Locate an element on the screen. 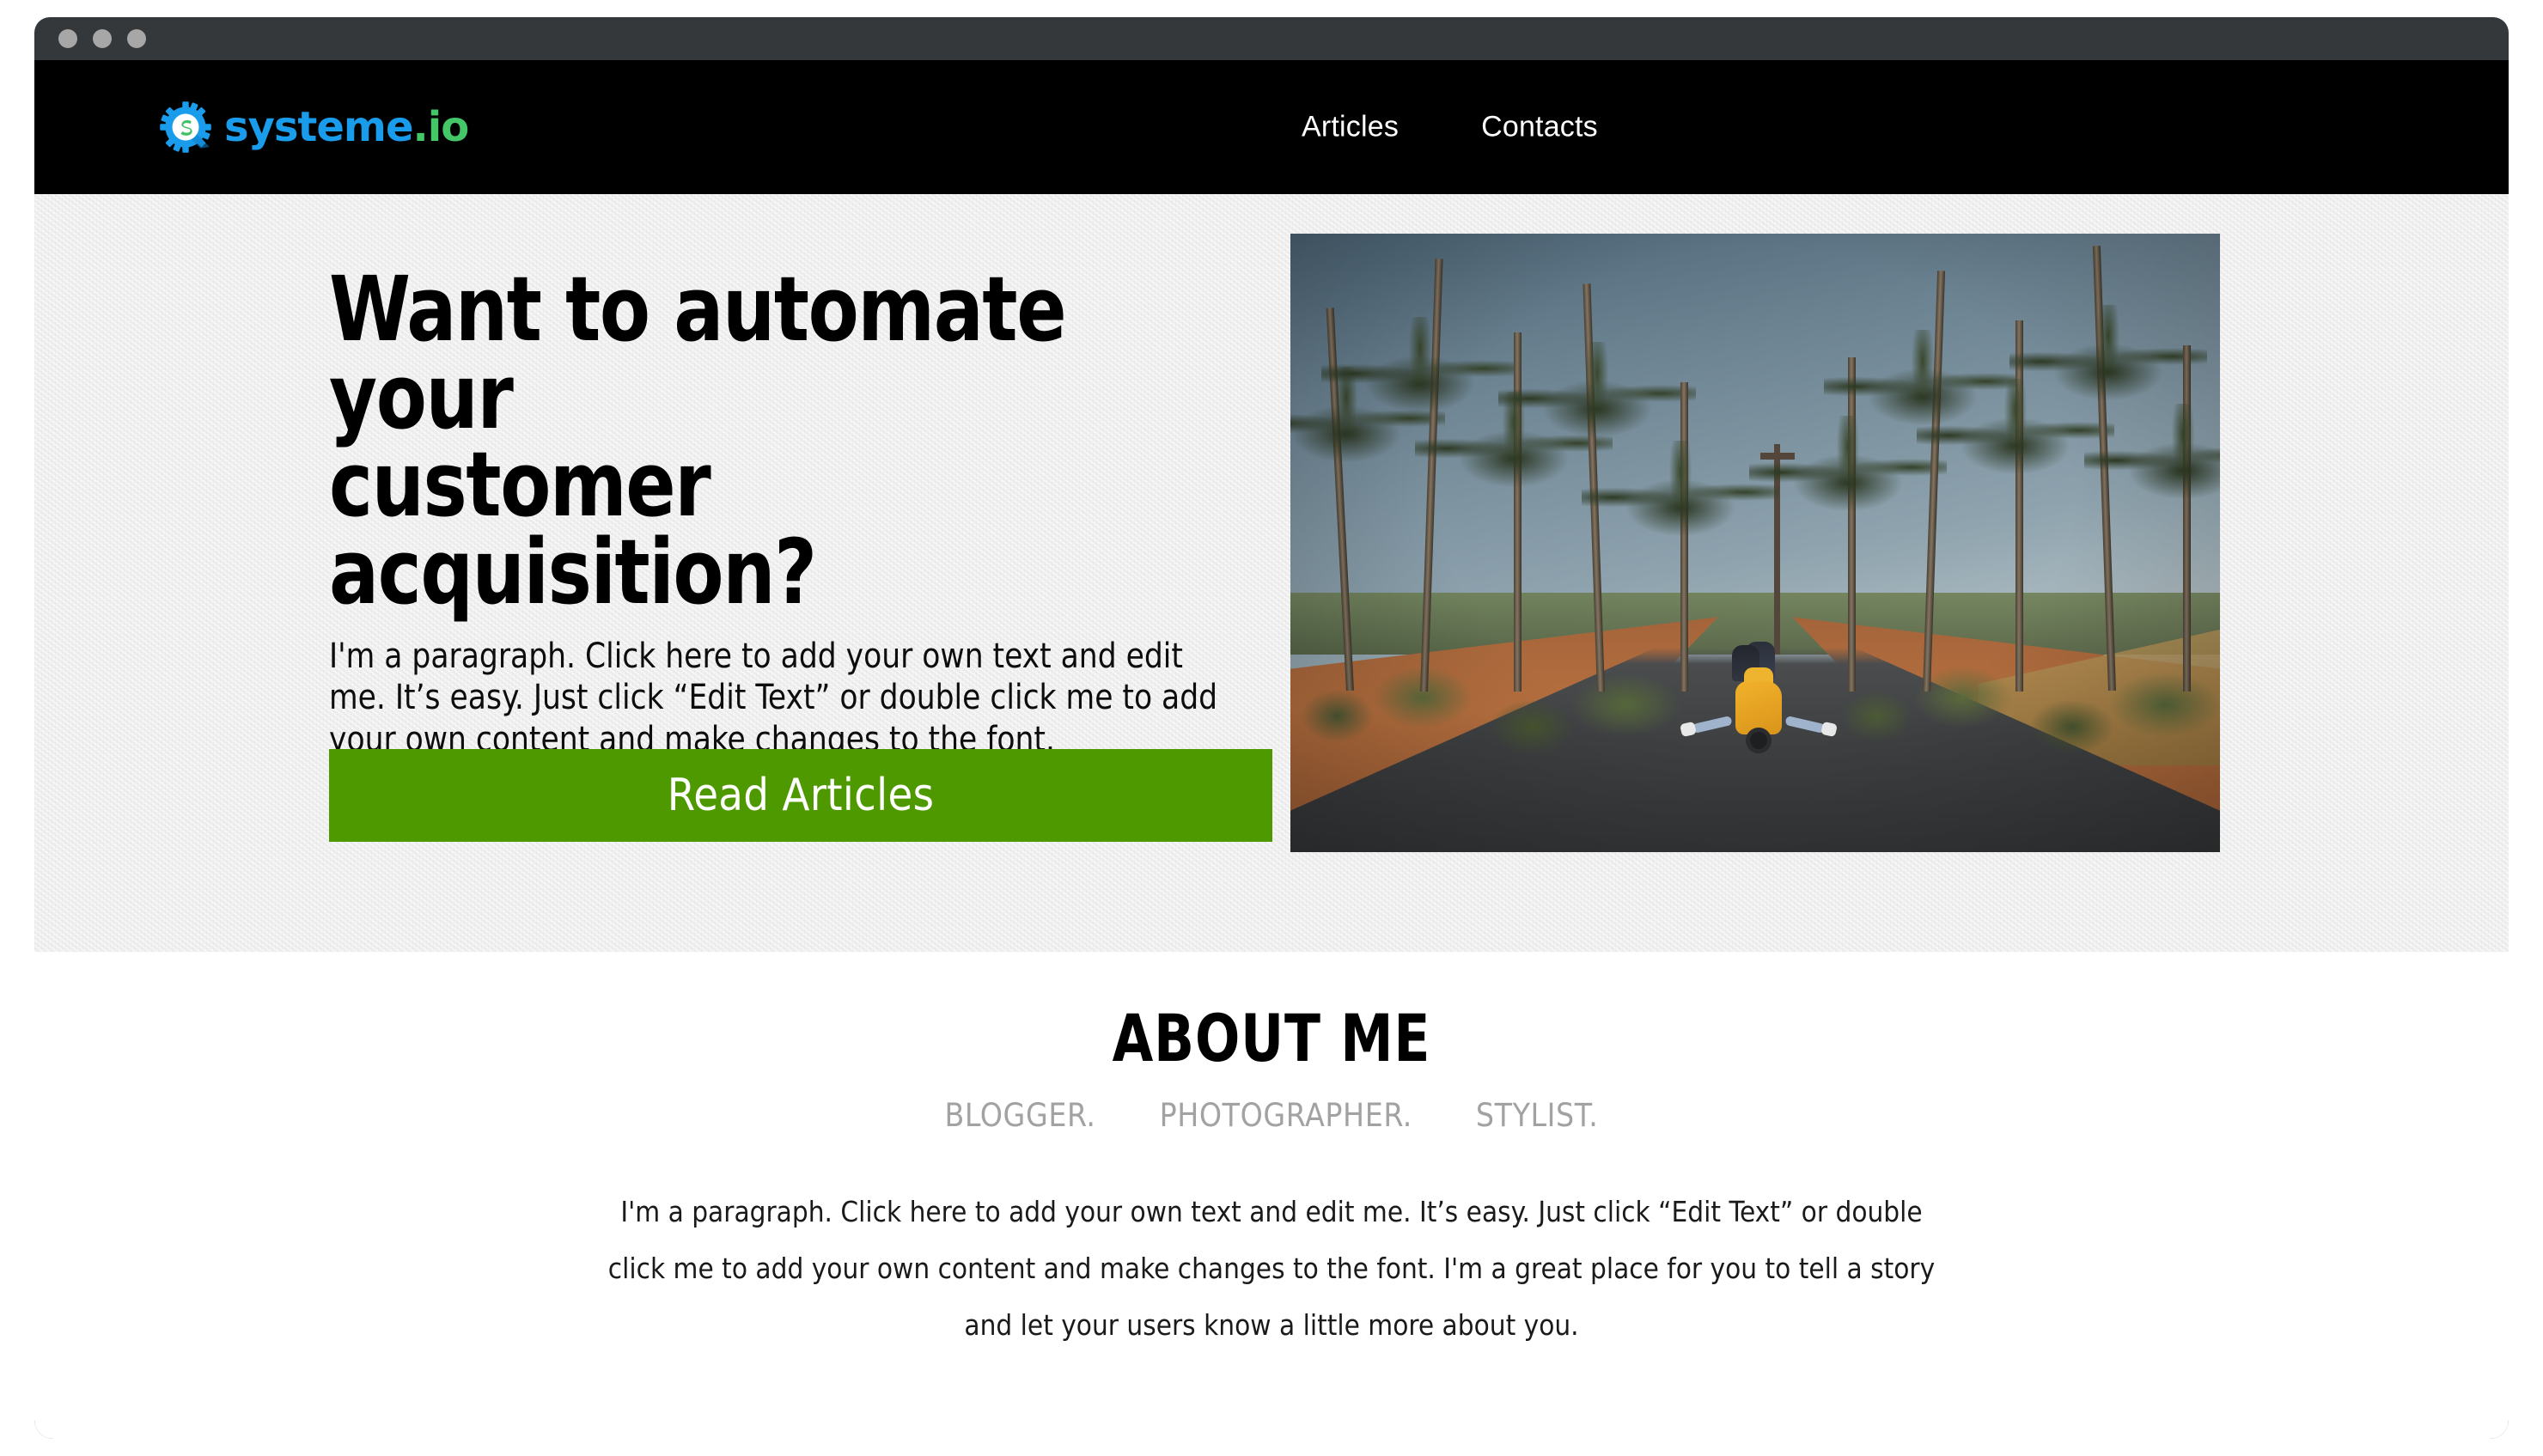 The width and height of the screenshot is (2543, 1456). logo-text-primary: systeme is located at coordinates (318, 127).